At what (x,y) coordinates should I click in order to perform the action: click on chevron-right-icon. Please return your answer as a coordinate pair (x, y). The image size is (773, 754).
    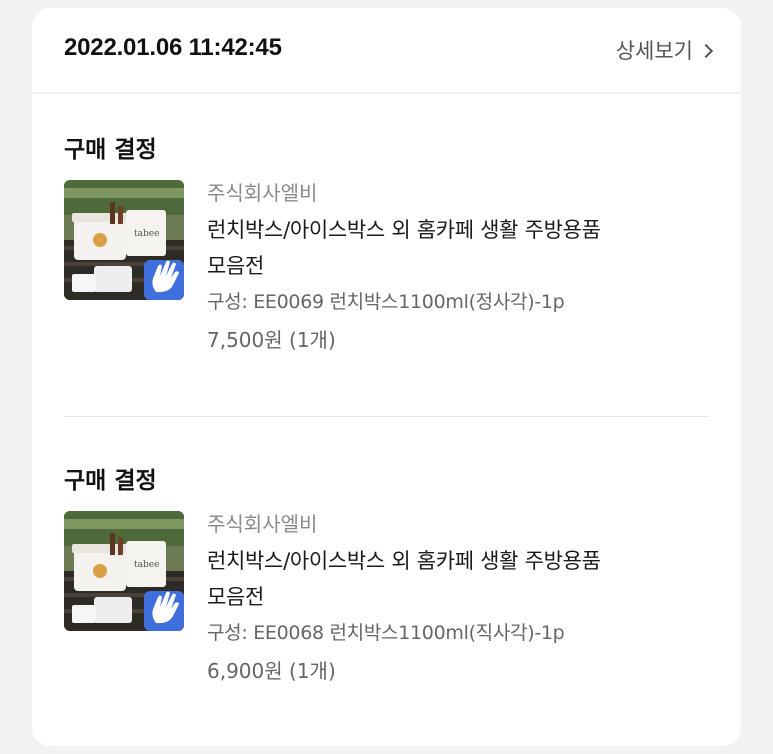
    Looking at the image, I should click on (706, 50).